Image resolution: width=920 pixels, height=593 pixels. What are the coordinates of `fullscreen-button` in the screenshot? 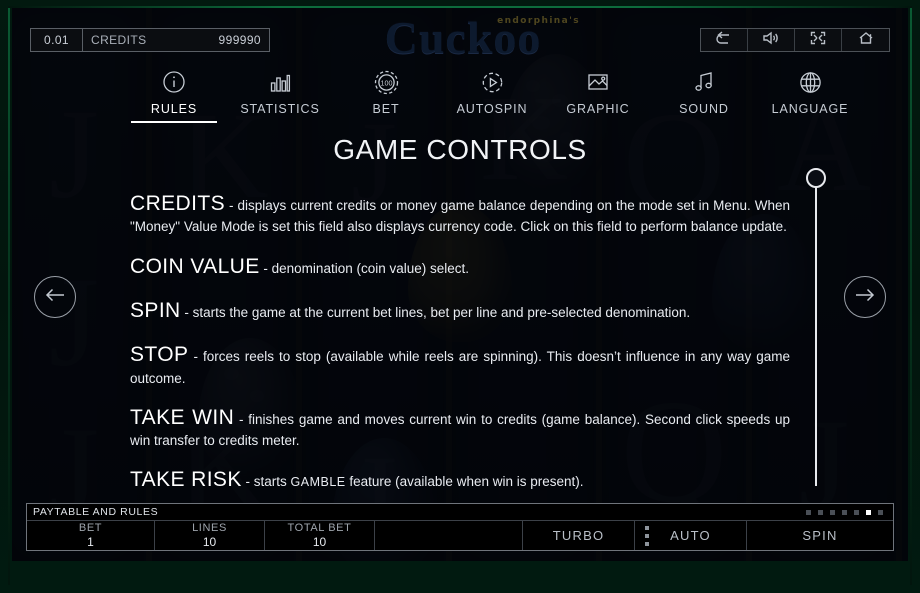 It's located at (818, 40).